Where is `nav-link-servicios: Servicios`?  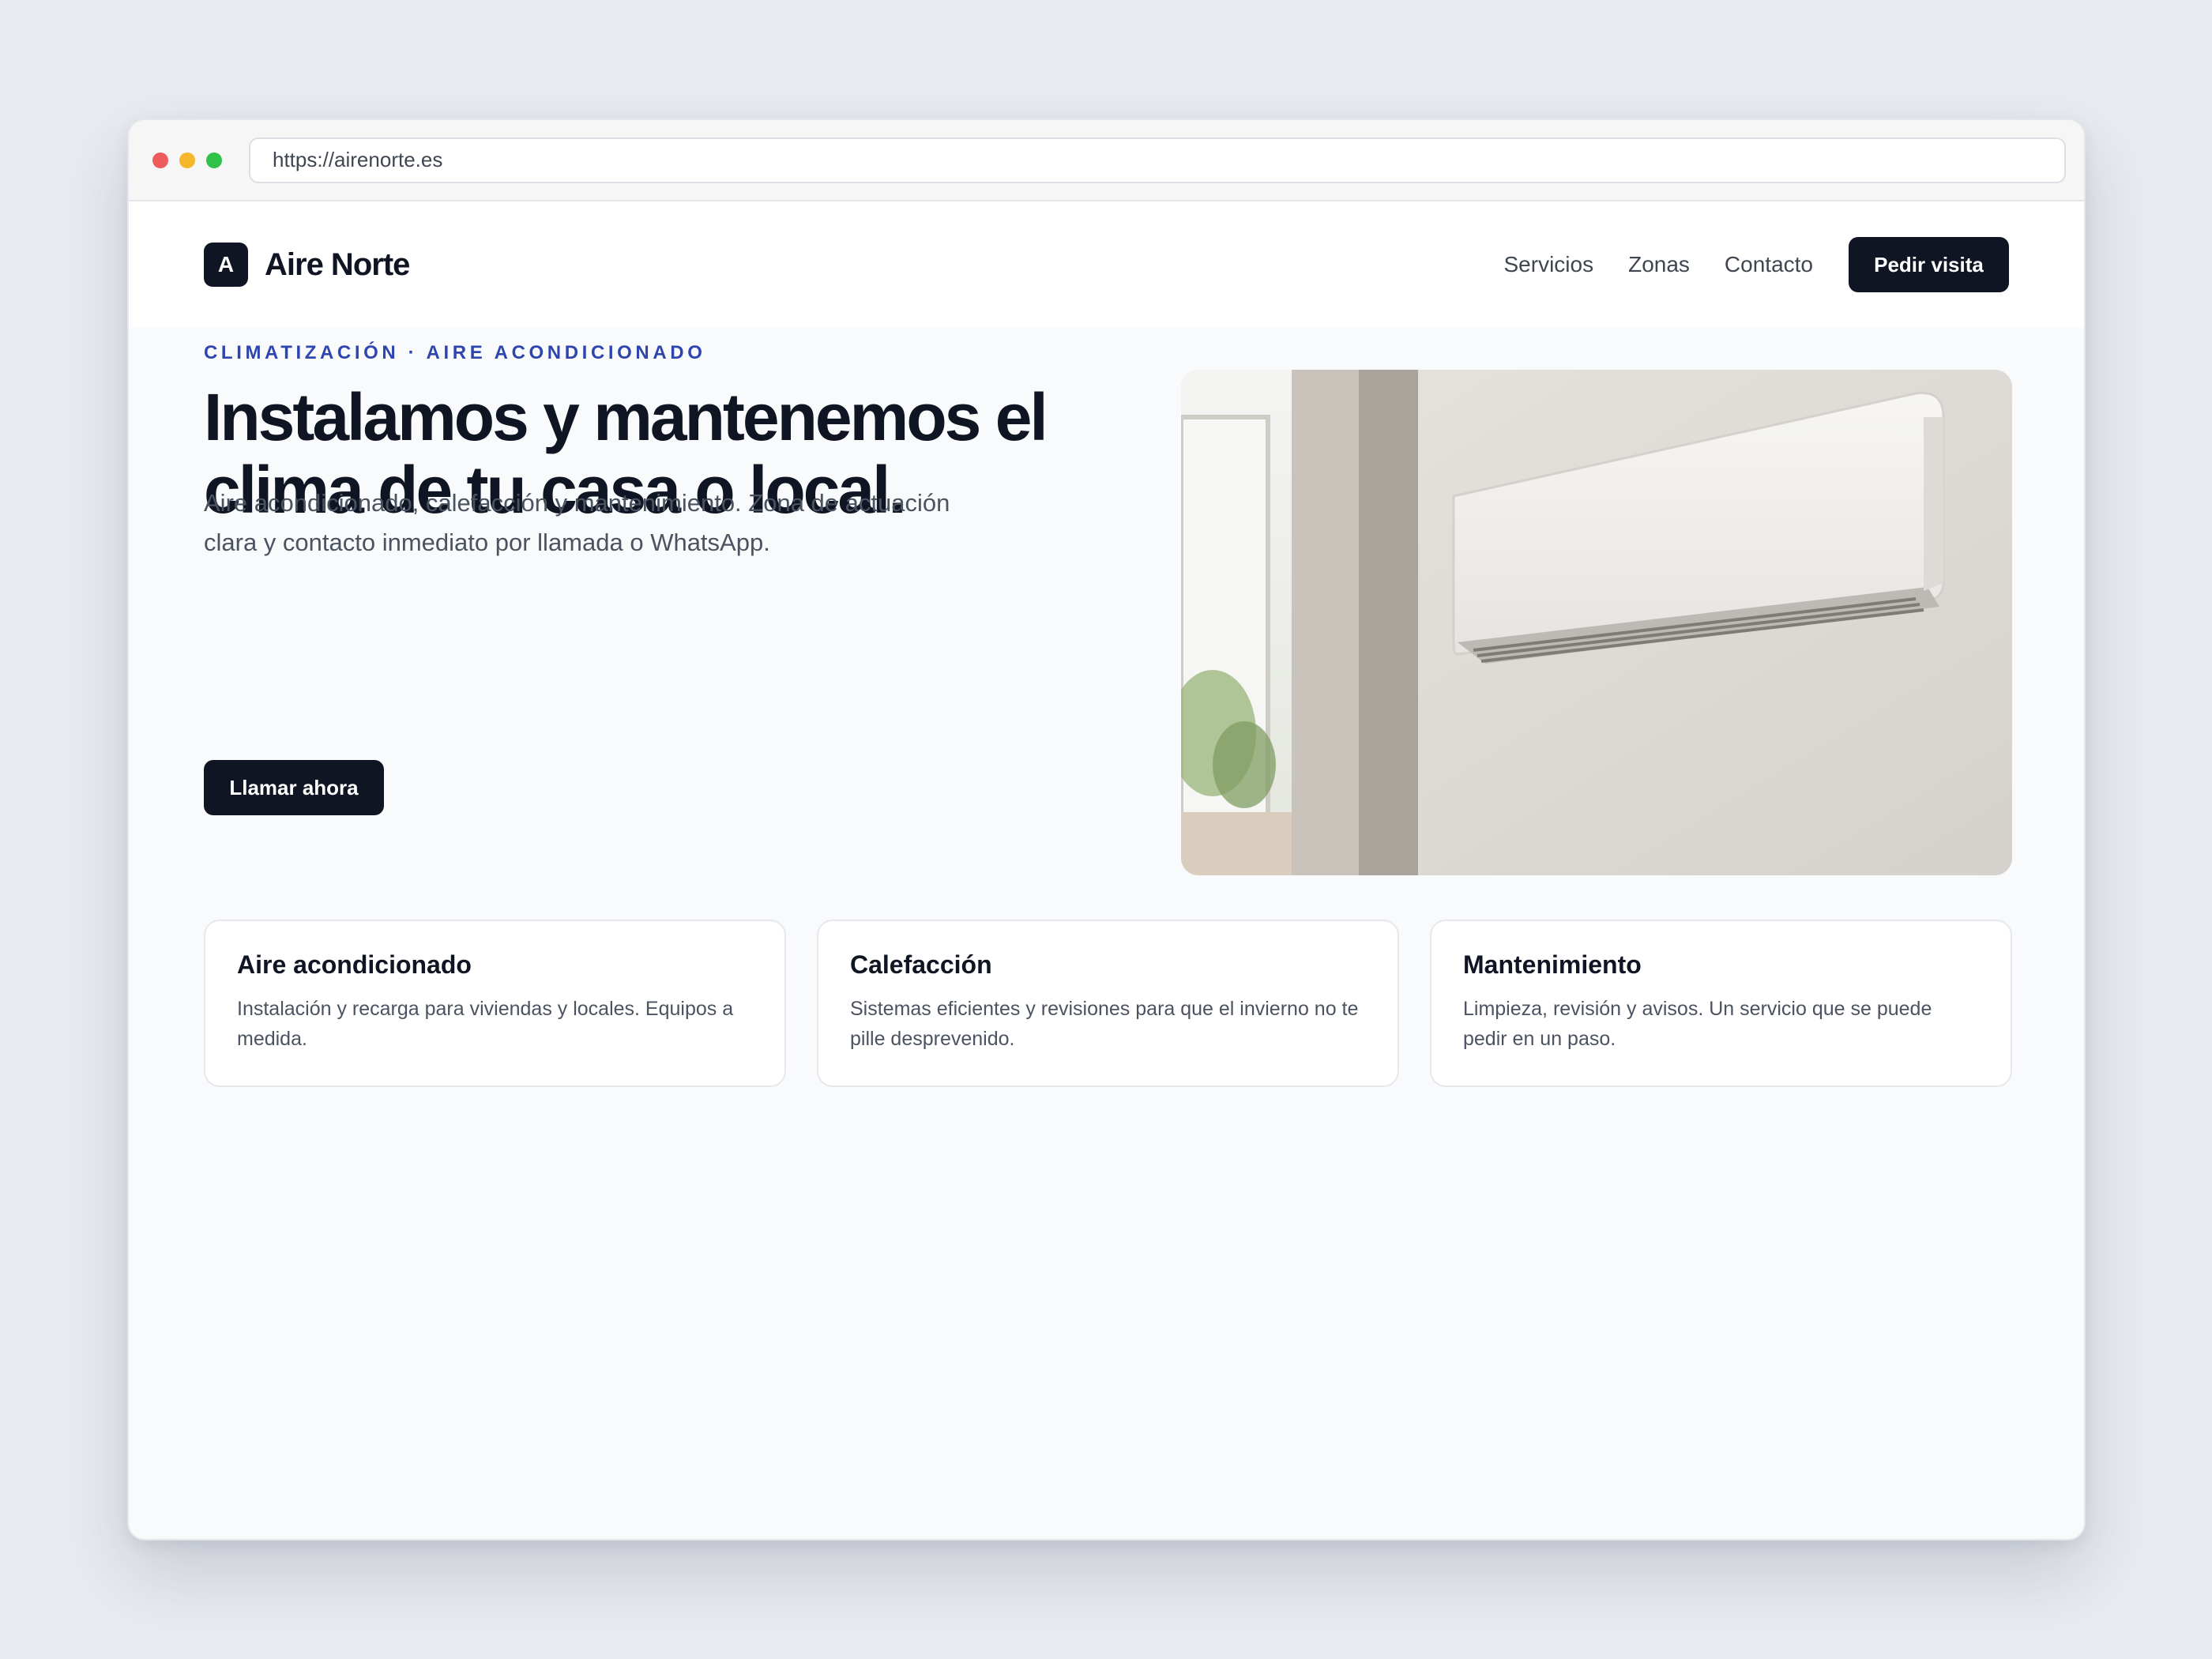 nav-link-servicios: Servicios is located at coordinates (1549, 264).